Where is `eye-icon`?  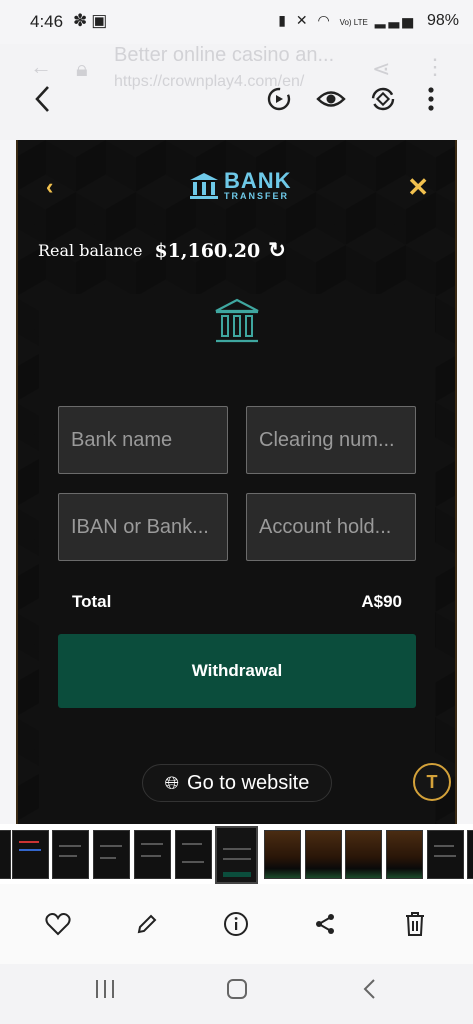 eye-icon is located at coordinates (331, 99).